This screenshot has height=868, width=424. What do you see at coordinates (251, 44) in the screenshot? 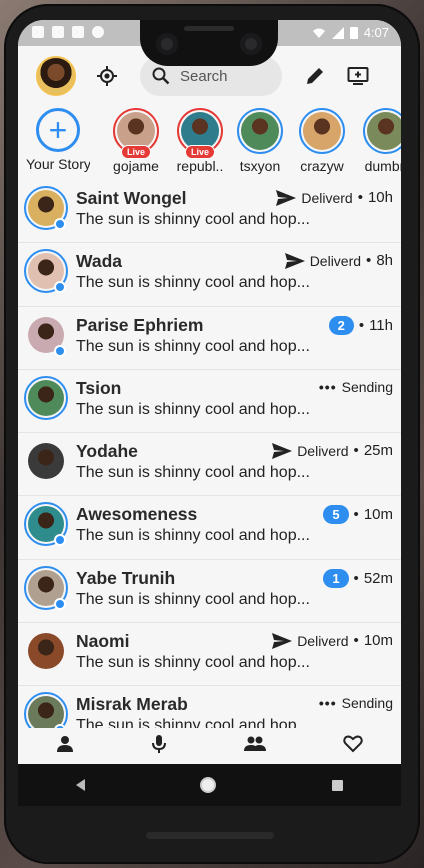
I see `front-camera-right` at bounding box center [251, 44].